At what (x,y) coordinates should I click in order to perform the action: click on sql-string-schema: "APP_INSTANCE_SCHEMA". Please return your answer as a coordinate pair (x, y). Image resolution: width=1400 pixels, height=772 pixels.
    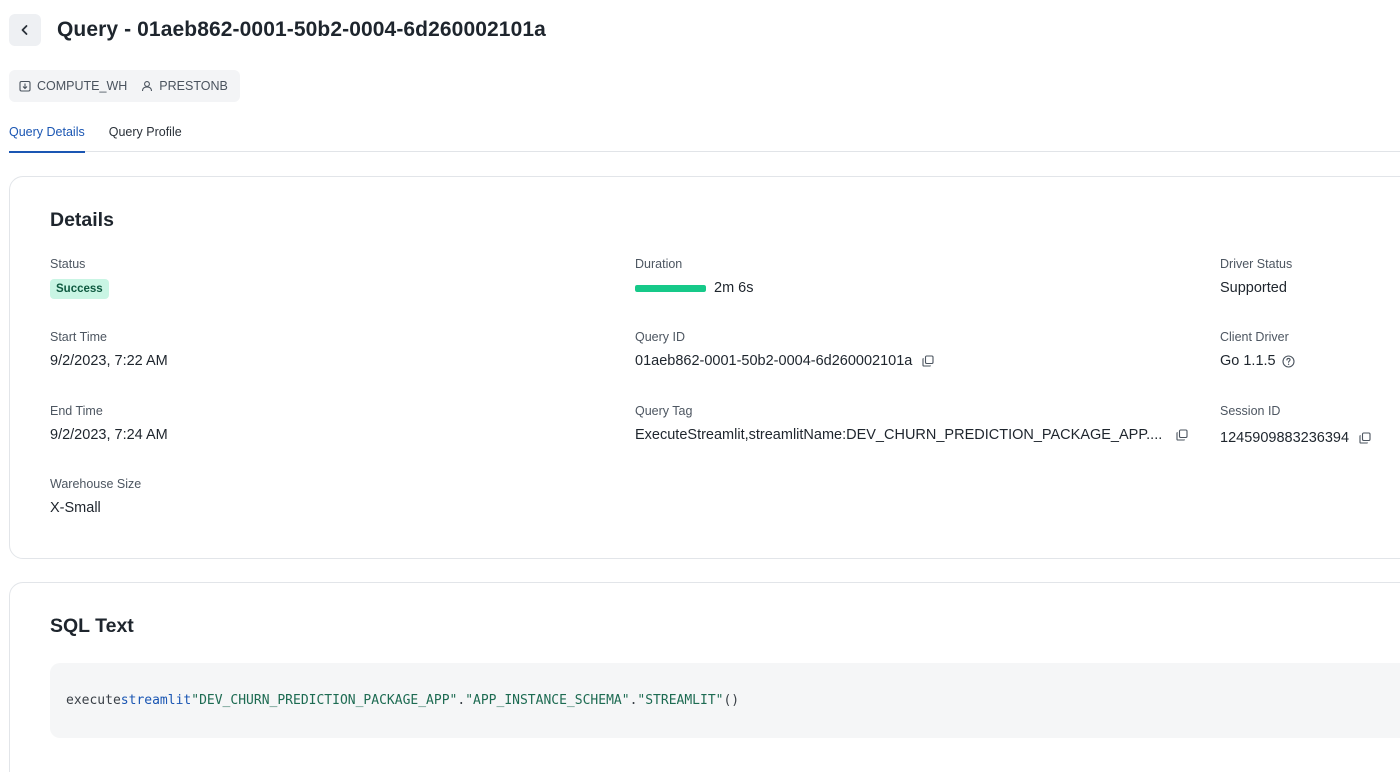
    Looking at the image, I should click on (547, 700).